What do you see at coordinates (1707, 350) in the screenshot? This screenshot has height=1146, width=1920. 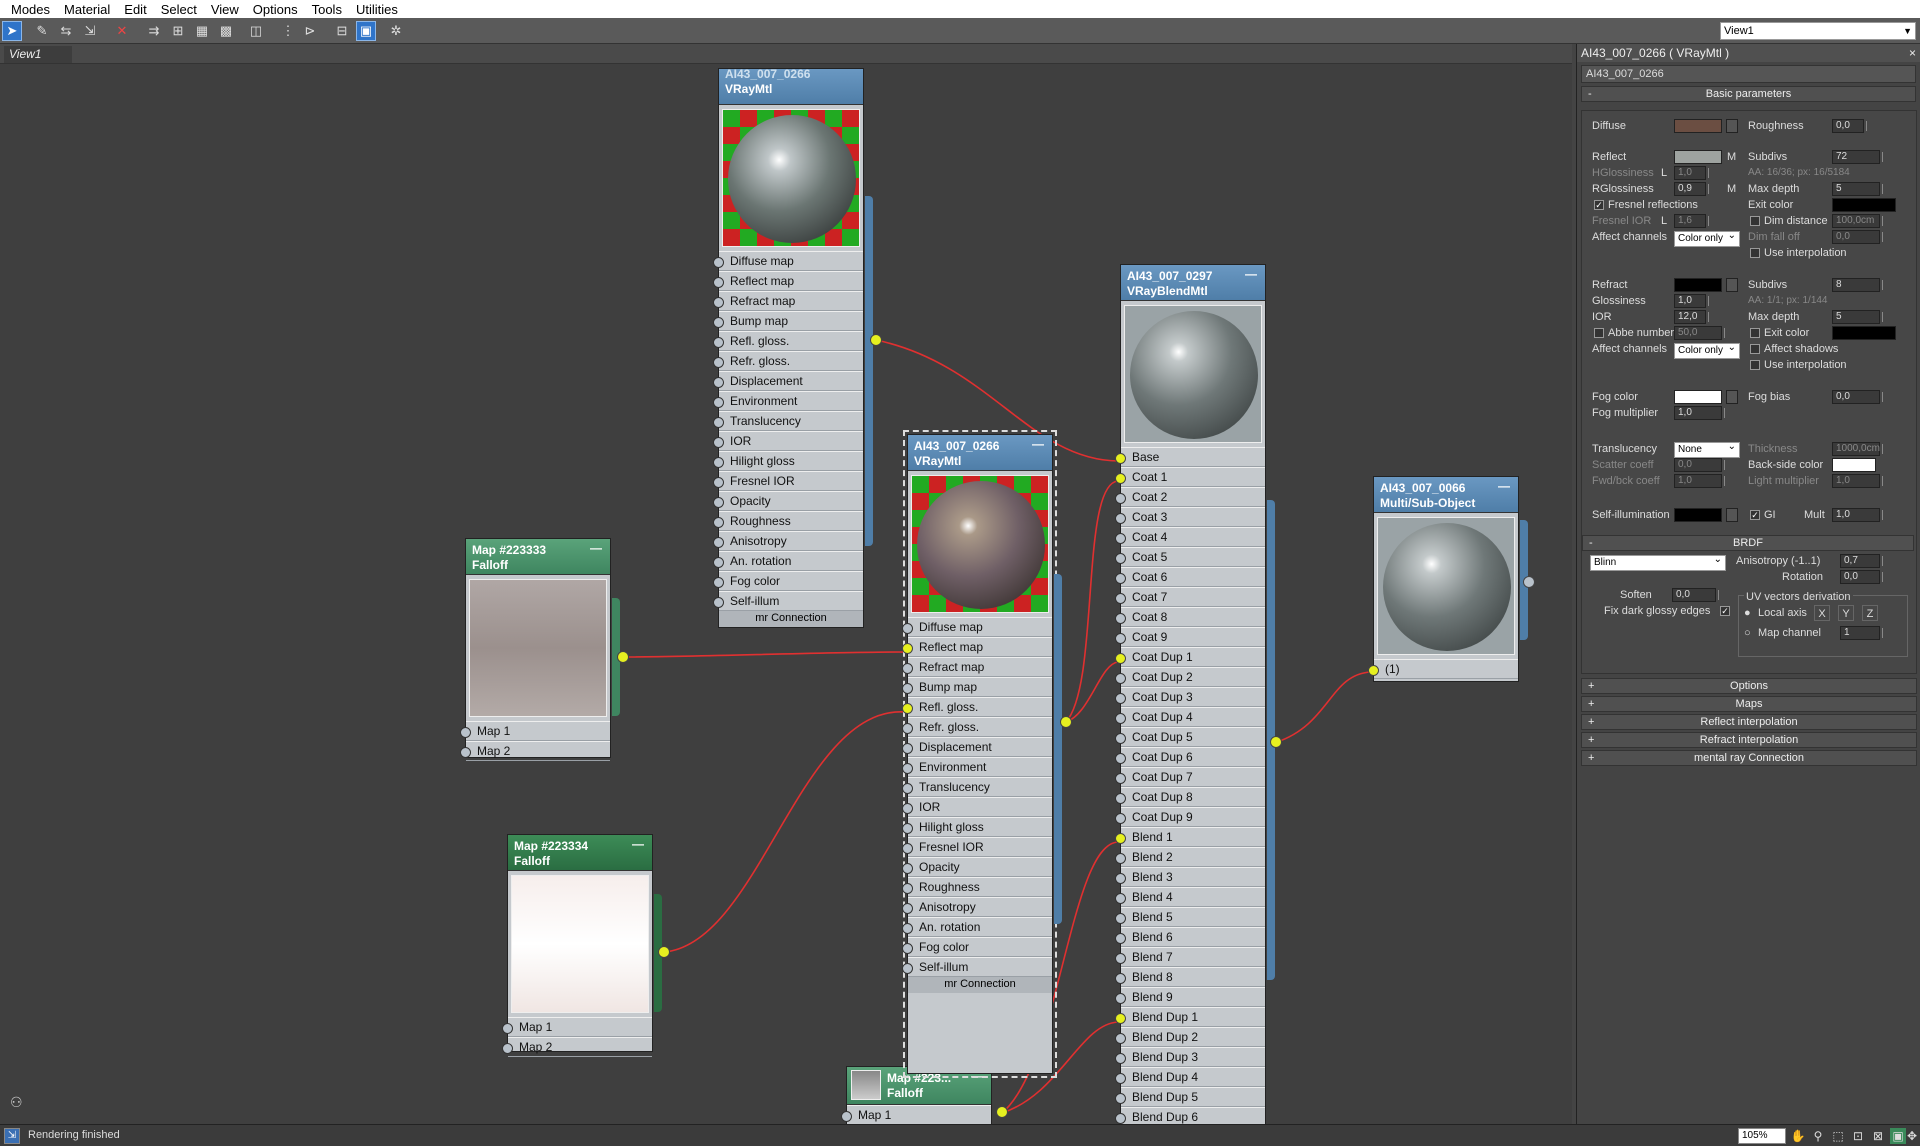 I see `refract-affect-dropdown: Color only` at bounding box center [1707, 350].